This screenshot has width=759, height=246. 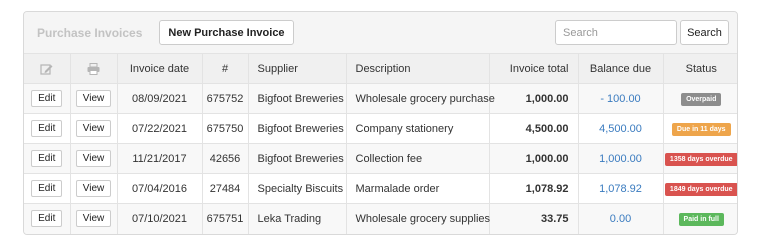 What do you see at coordinates (621, 68) in the screenshot?
I see `balance-due-header: Balance due` at bounding box center [621, 68].